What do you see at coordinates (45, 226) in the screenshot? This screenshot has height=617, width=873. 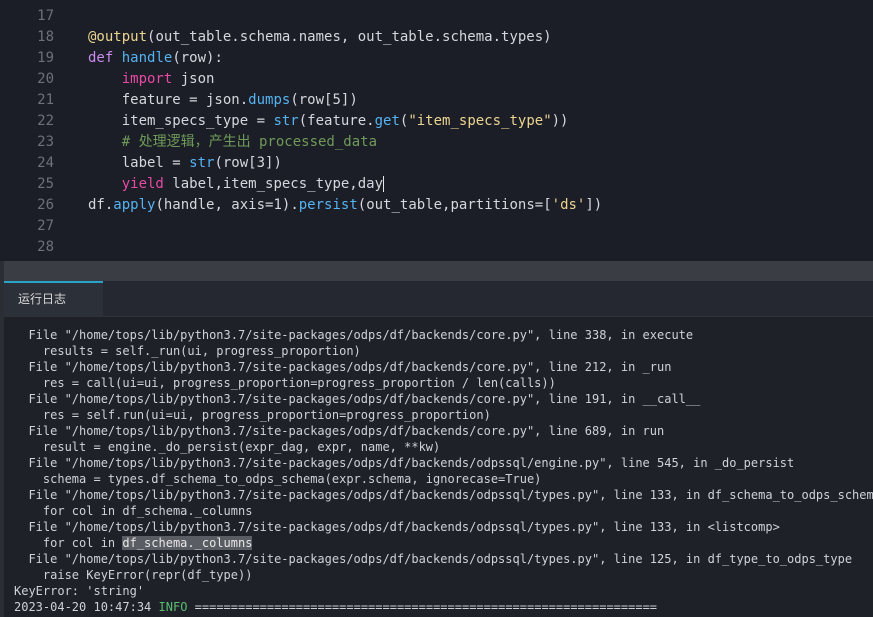 I see `line-number: 27` at bounding box center [45, 226].